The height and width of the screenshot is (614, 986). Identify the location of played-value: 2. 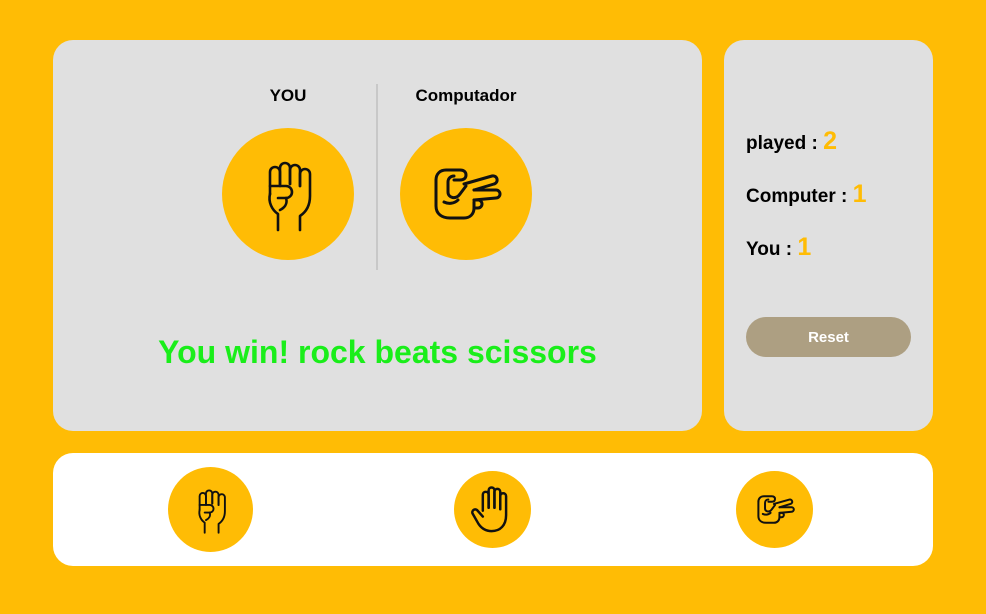
(830, 141).